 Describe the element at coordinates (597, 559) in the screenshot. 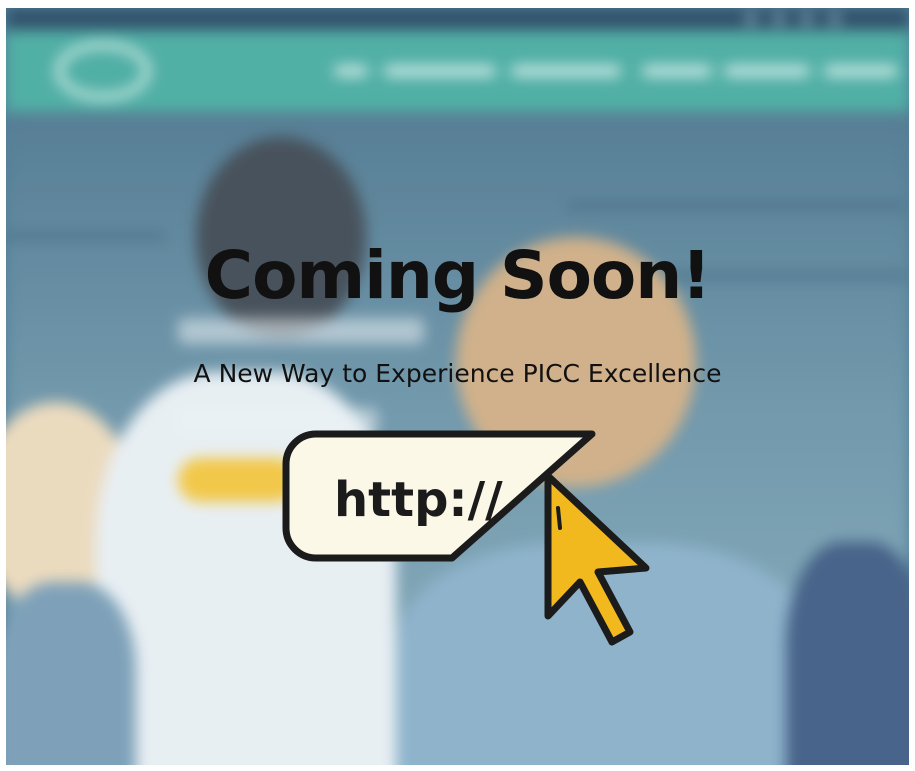

I see `pointer-arrow-icon` at that location.